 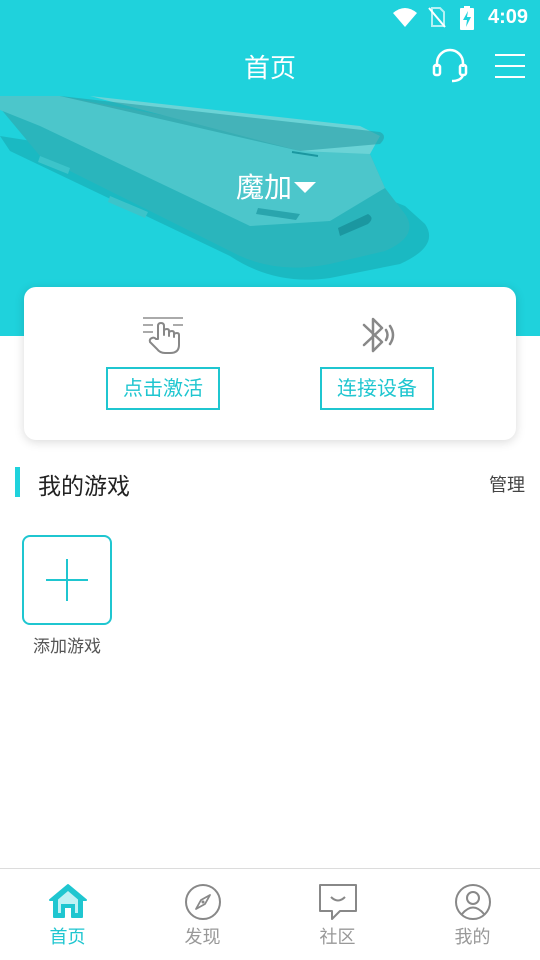 I want to click on dropdown-triangle-icon, so click(x=305, y=187).